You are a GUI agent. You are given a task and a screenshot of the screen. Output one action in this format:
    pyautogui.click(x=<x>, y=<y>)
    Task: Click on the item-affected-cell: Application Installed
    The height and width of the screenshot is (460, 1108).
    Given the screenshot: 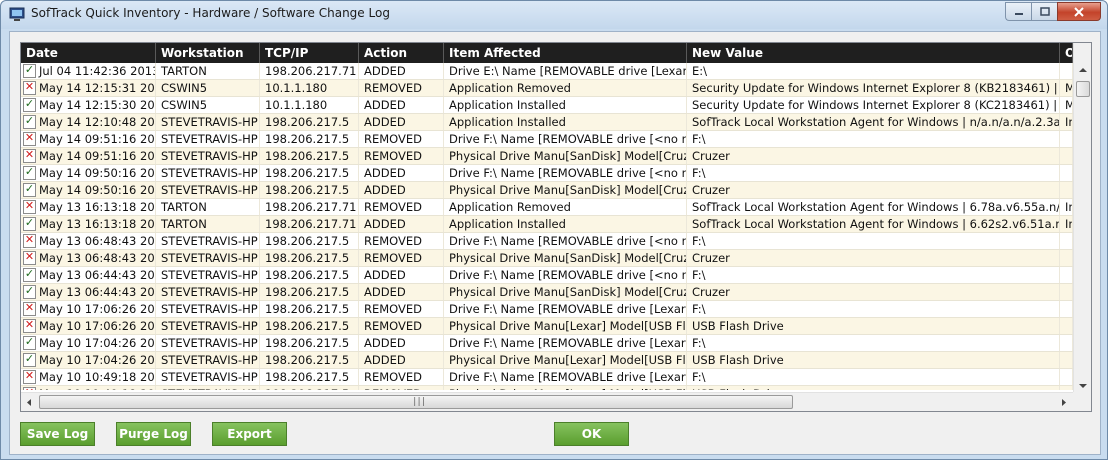 What is the action you would take?
    pyautogui.click(x=565, y=122)
    